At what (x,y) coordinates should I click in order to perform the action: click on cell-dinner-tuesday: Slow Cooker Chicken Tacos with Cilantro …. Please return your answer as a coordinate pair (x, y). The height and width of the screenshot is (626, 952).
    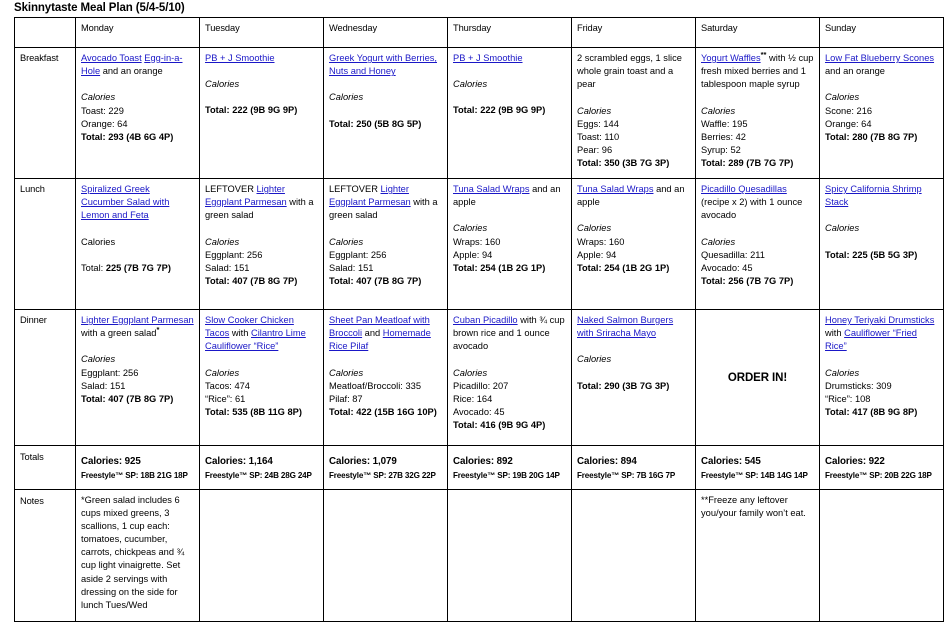
    Looking at the image, I should click on (261, 377).